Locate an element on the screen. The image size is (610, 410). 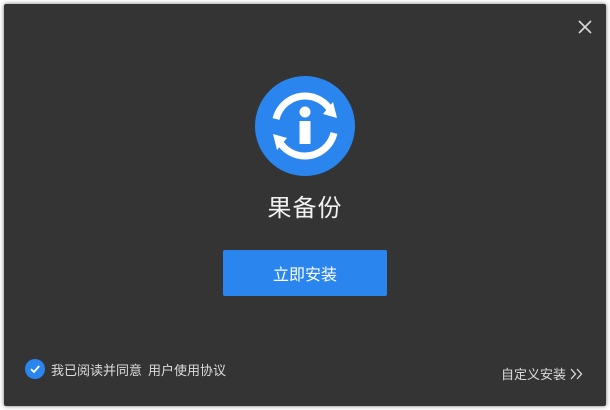
agree-checkbox is located at coordinates (35, 369).